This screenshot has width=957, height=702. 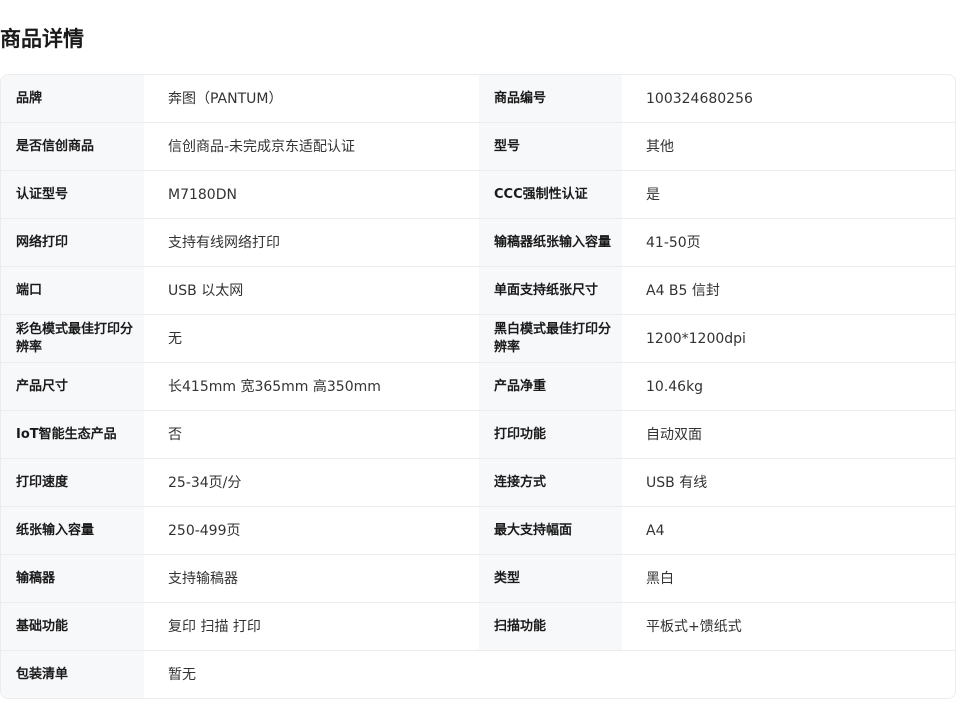 What do you see at coordinates (550, 194) in the screenshot?
I see `spec-key: CCC强制性认证` at bounding box center [550, 194].